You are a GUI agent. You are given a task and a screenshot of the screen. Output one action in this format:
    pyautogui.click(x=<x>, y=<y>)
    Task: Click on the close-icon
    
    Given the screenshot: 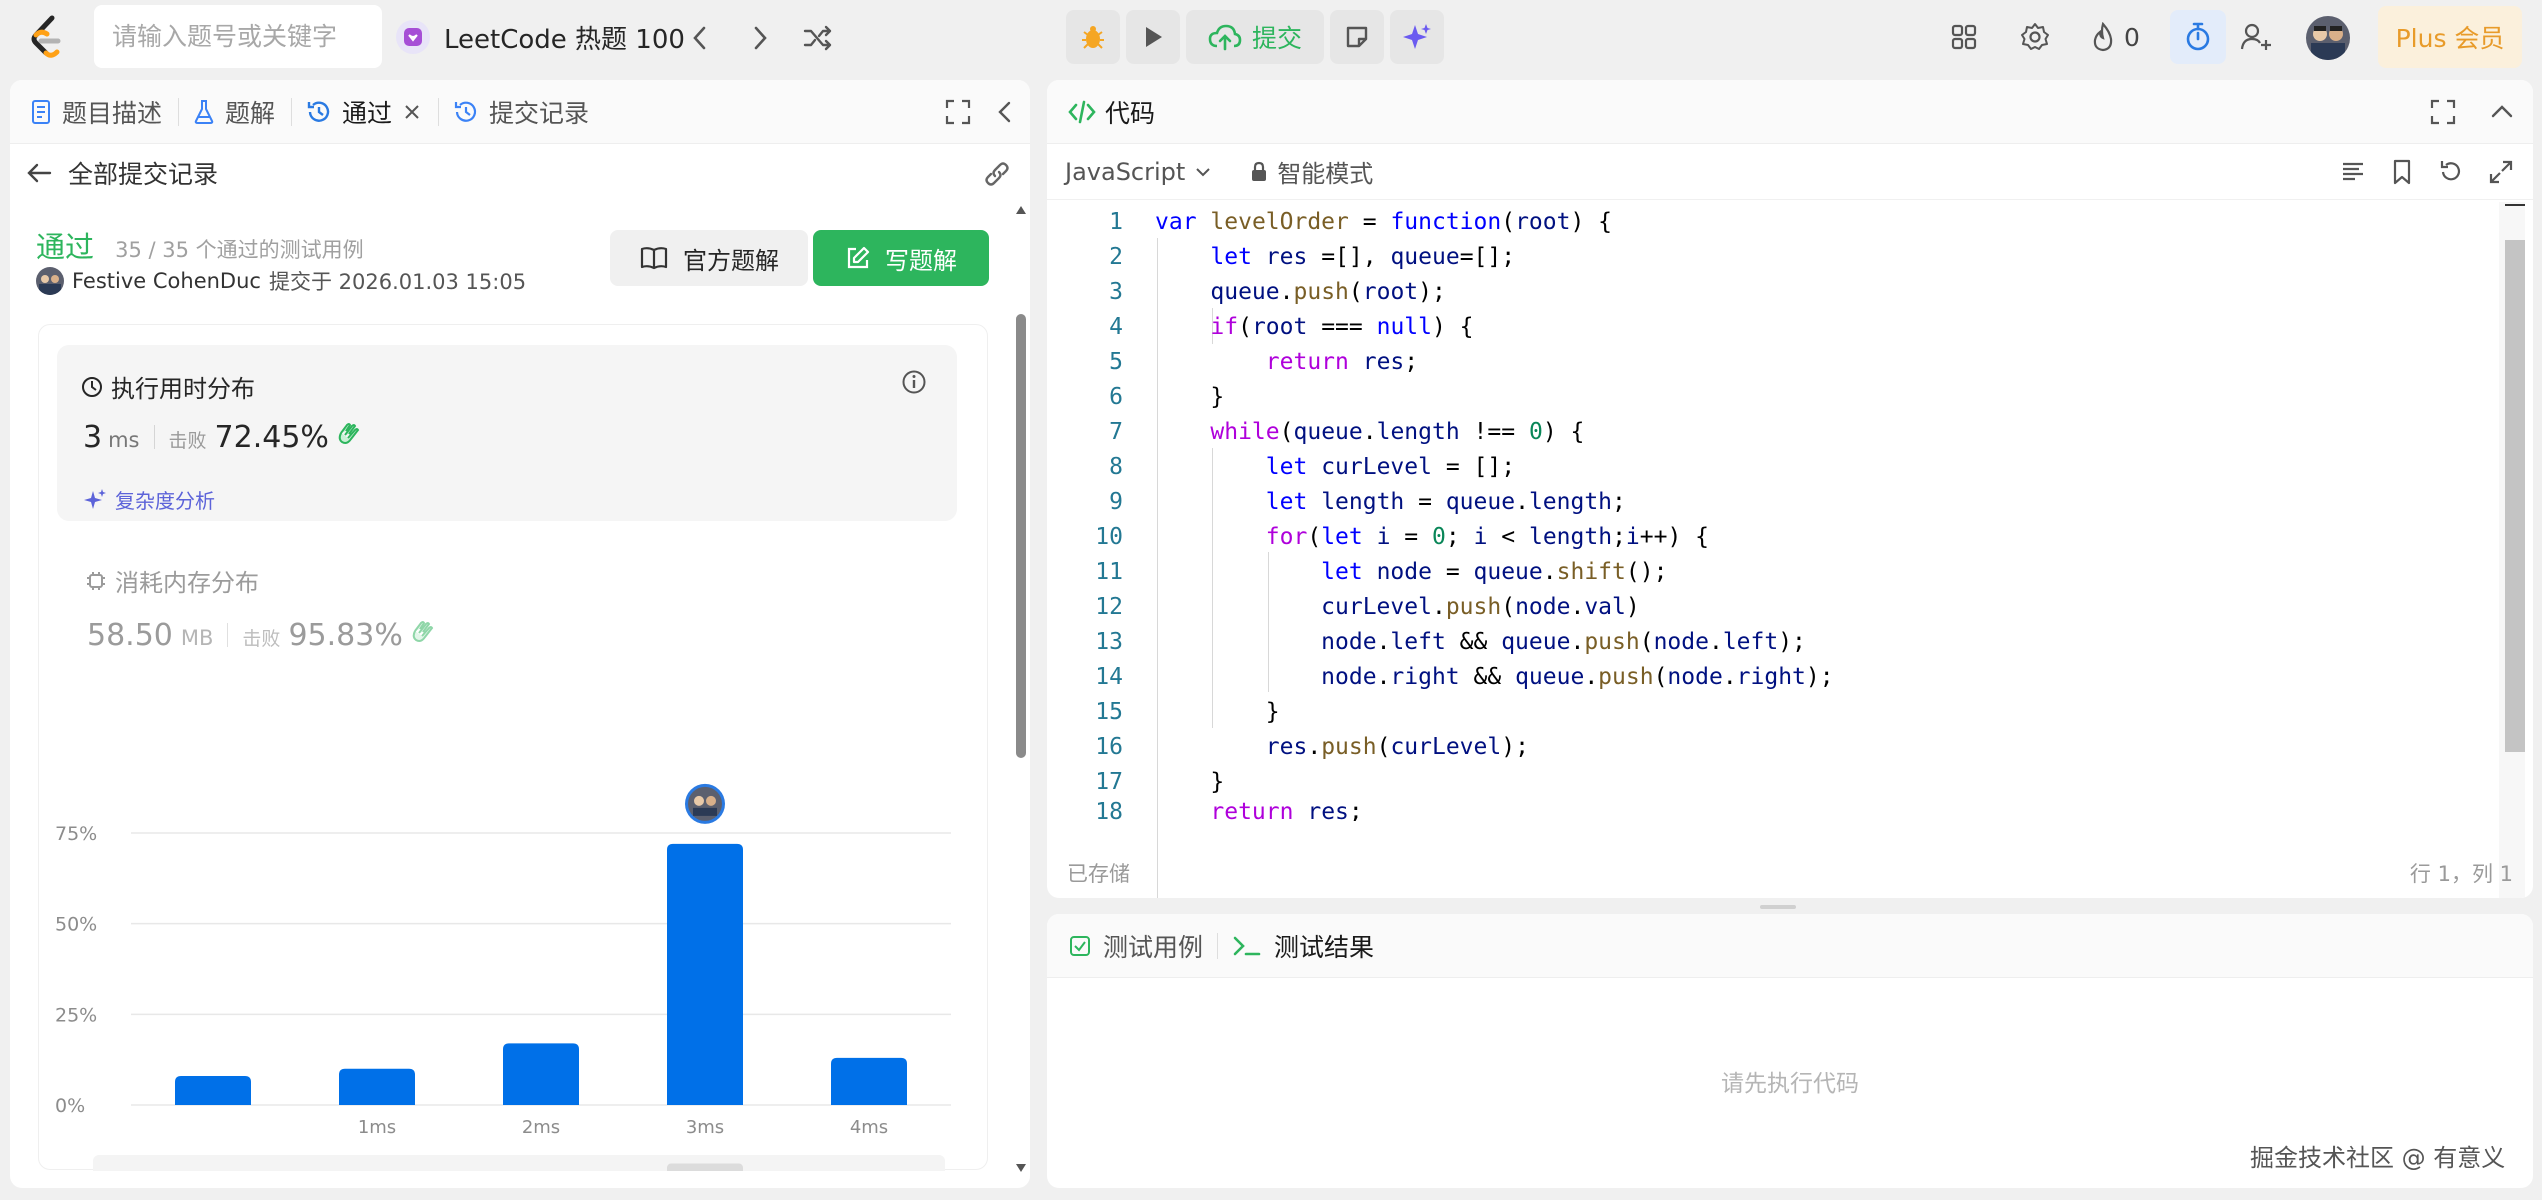 What is the action you would take?
    pyautogui.click(x=412, y=112)
    